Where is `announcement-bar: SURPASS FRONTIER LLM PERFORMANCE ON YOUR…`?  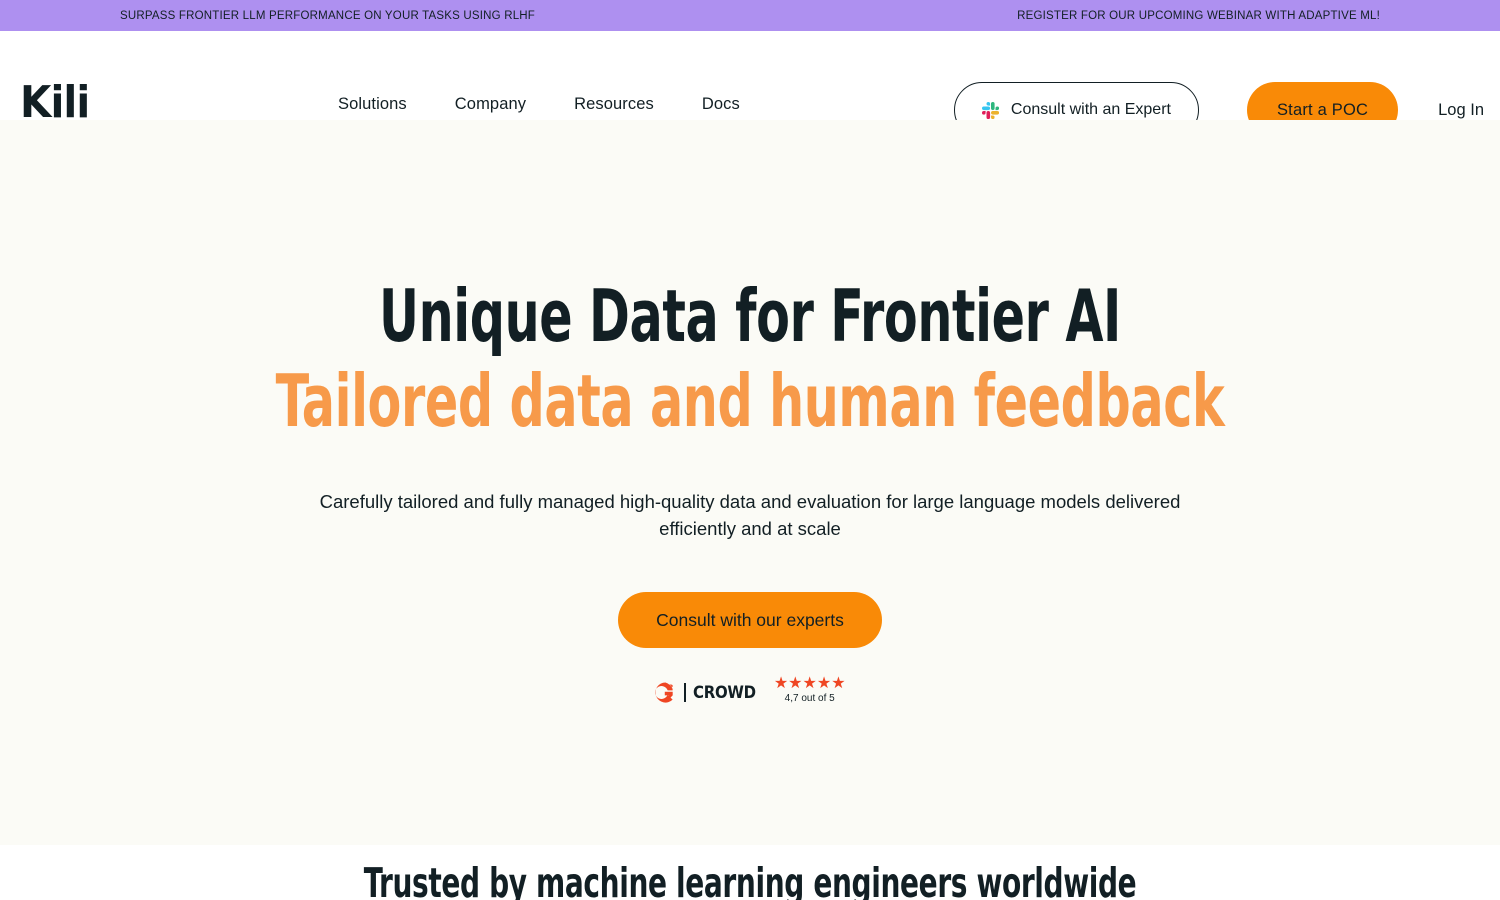 announcement-bar: SURPASS FRONTIER LLM PERFORMANCE ON YOUR… is located at coordinates (750, 15).